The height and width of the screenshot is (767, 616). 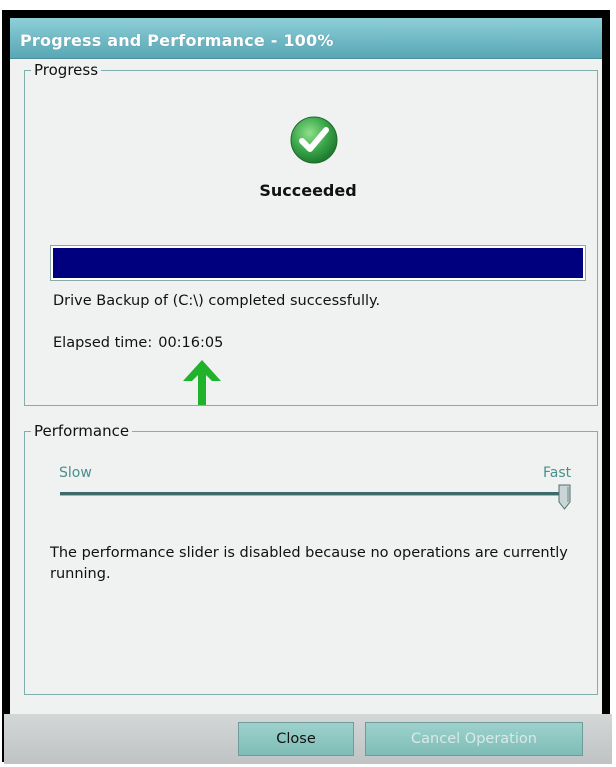 I want to click on performance-slider-thumb, so click(x=564, y=497).